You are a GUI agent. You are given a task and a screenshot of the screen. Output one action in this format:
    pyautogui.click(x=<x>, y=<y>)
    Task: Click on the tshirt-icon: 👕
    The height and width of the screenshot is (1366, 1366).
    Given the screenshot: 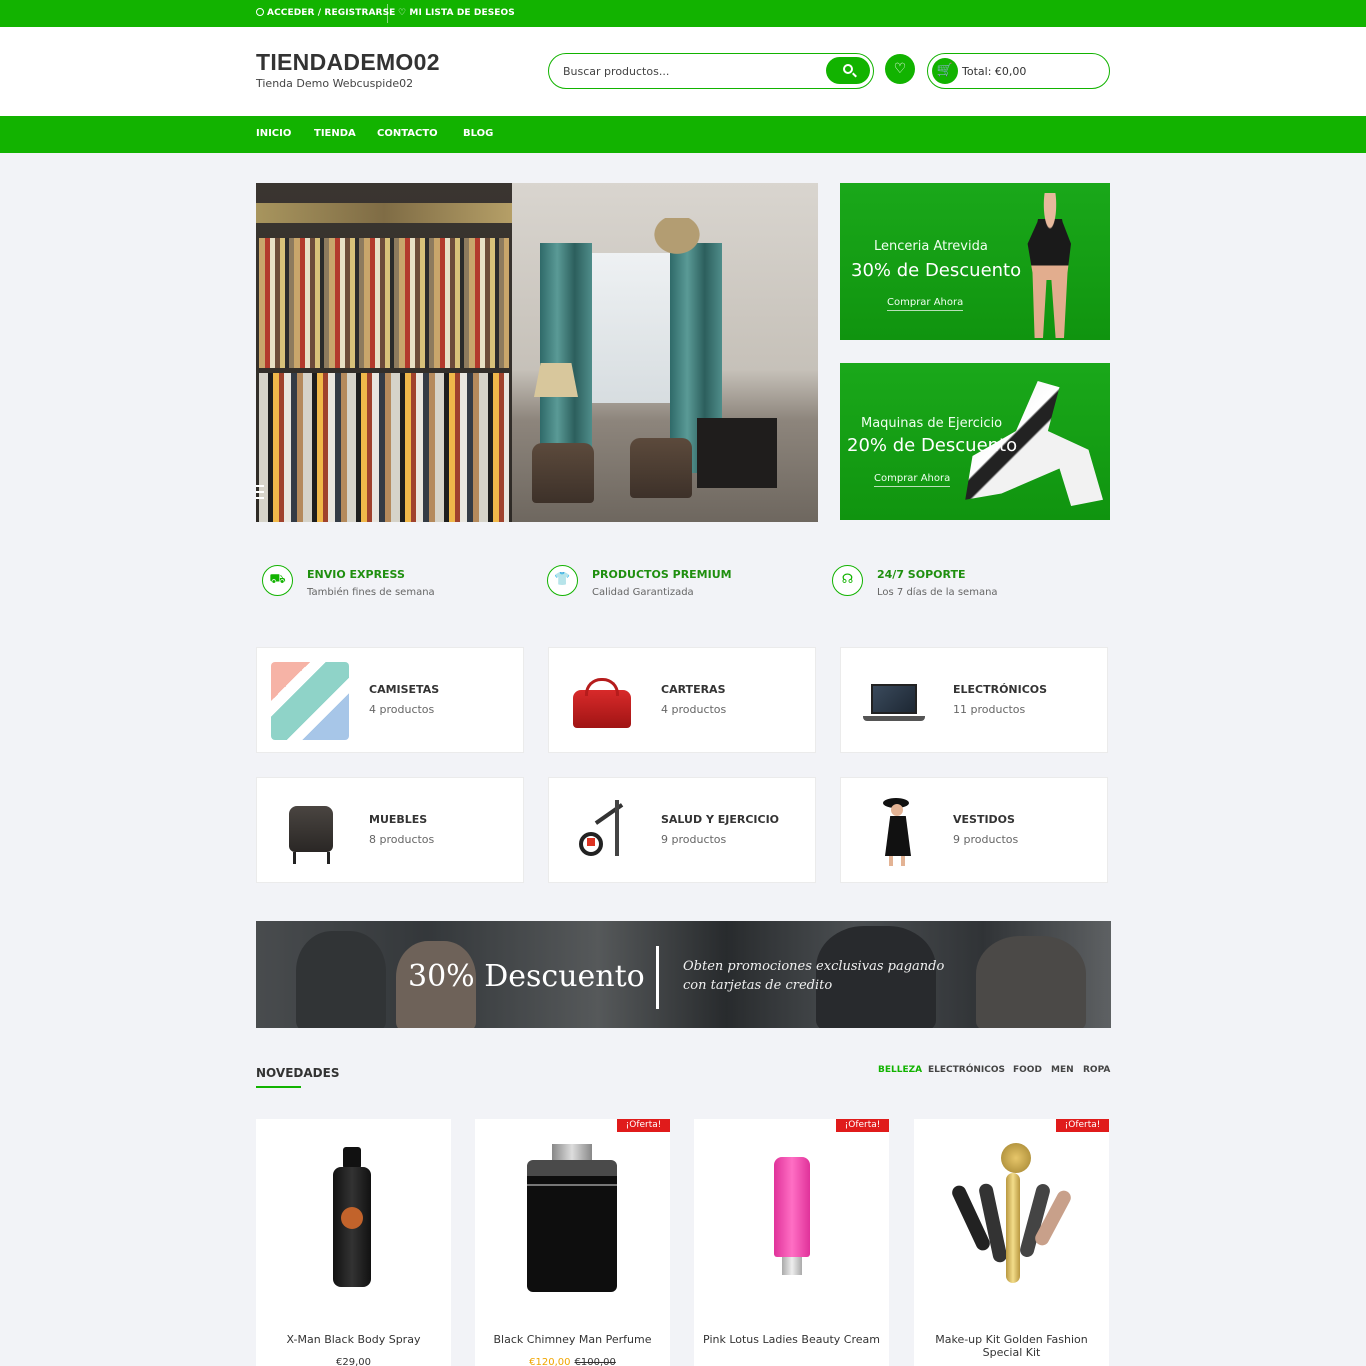 What is the action you would take?
    pyautogui.click(x=562, y=580)
    